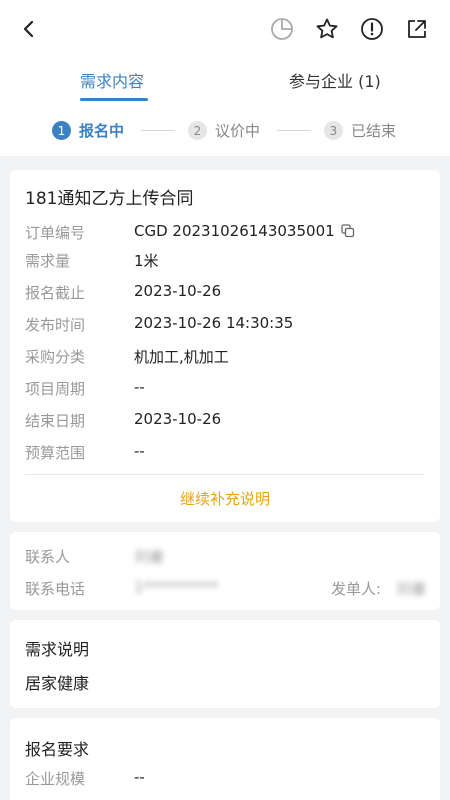  What do you see at coordinates (225, 498) in the screenshot?
I see `continue-supplement-button: 继续补充说明` at bounding box center [225, 498].